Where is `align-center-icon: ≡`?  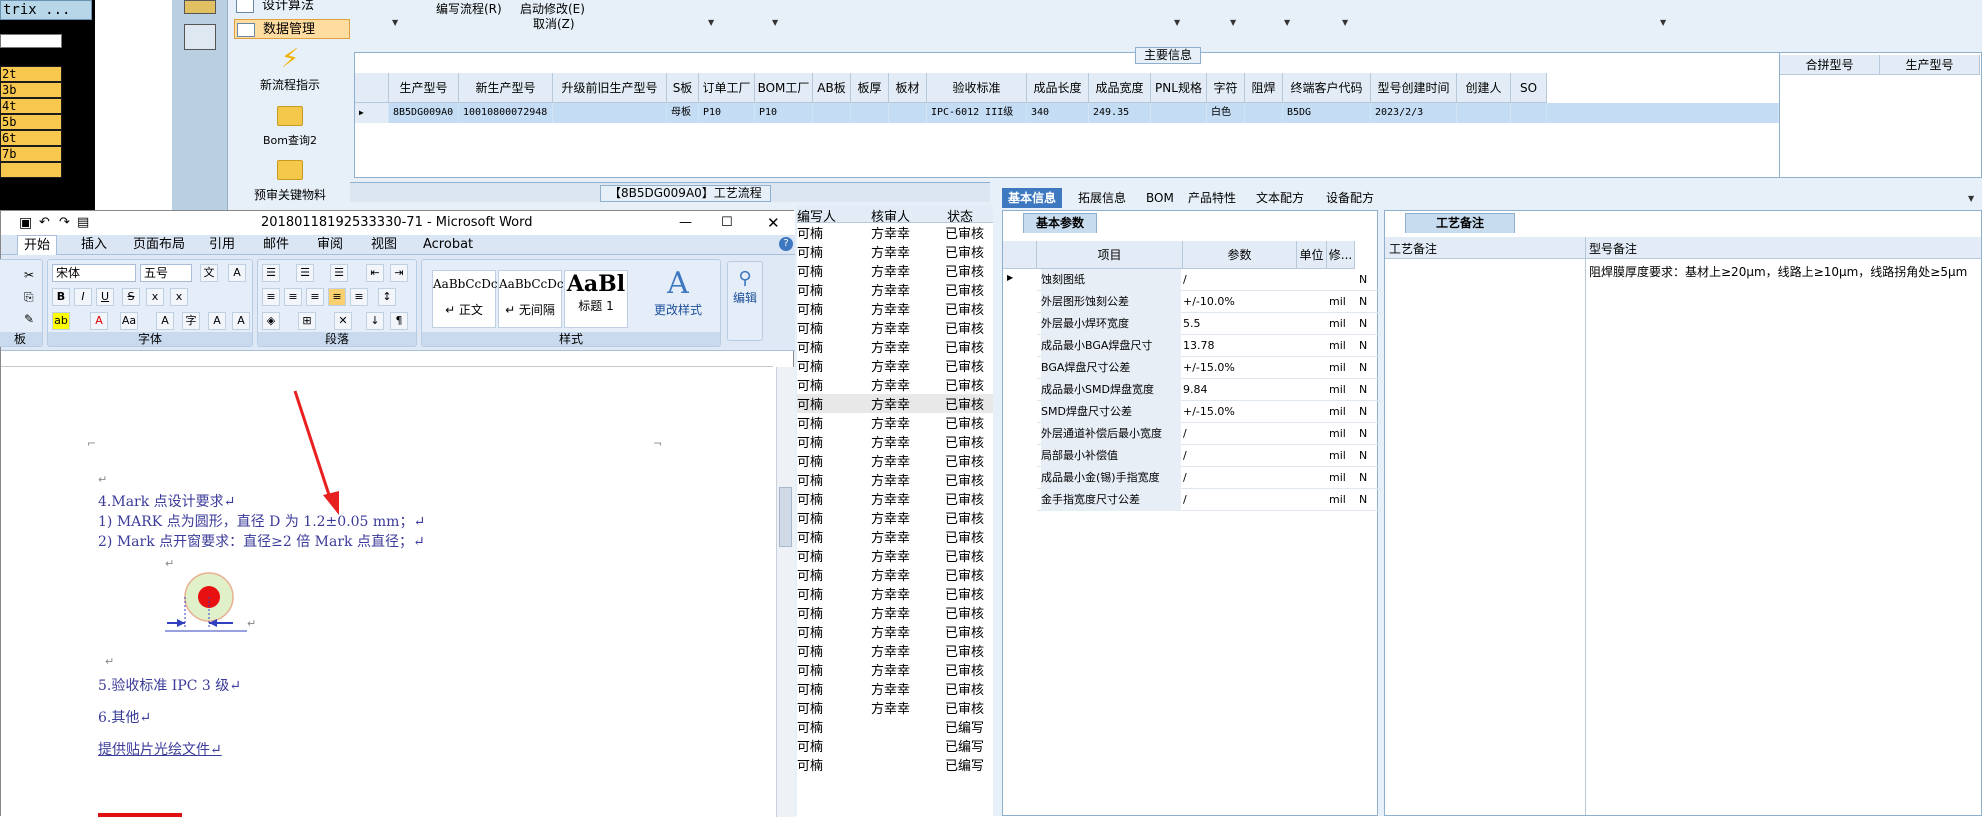 align-center-icon: ≡ is located at coordinates (293, 297).